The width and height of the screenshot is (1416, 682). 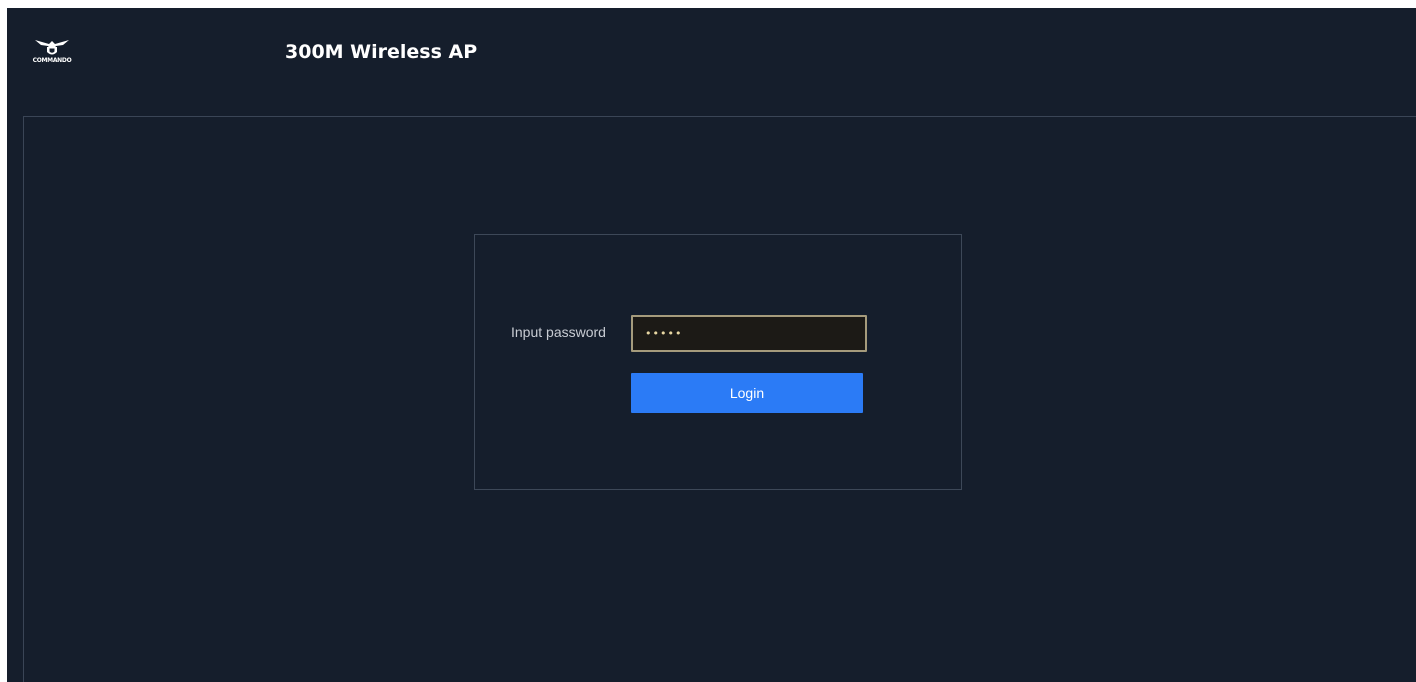 I want to click on password-input, so click(x=749, y=333).